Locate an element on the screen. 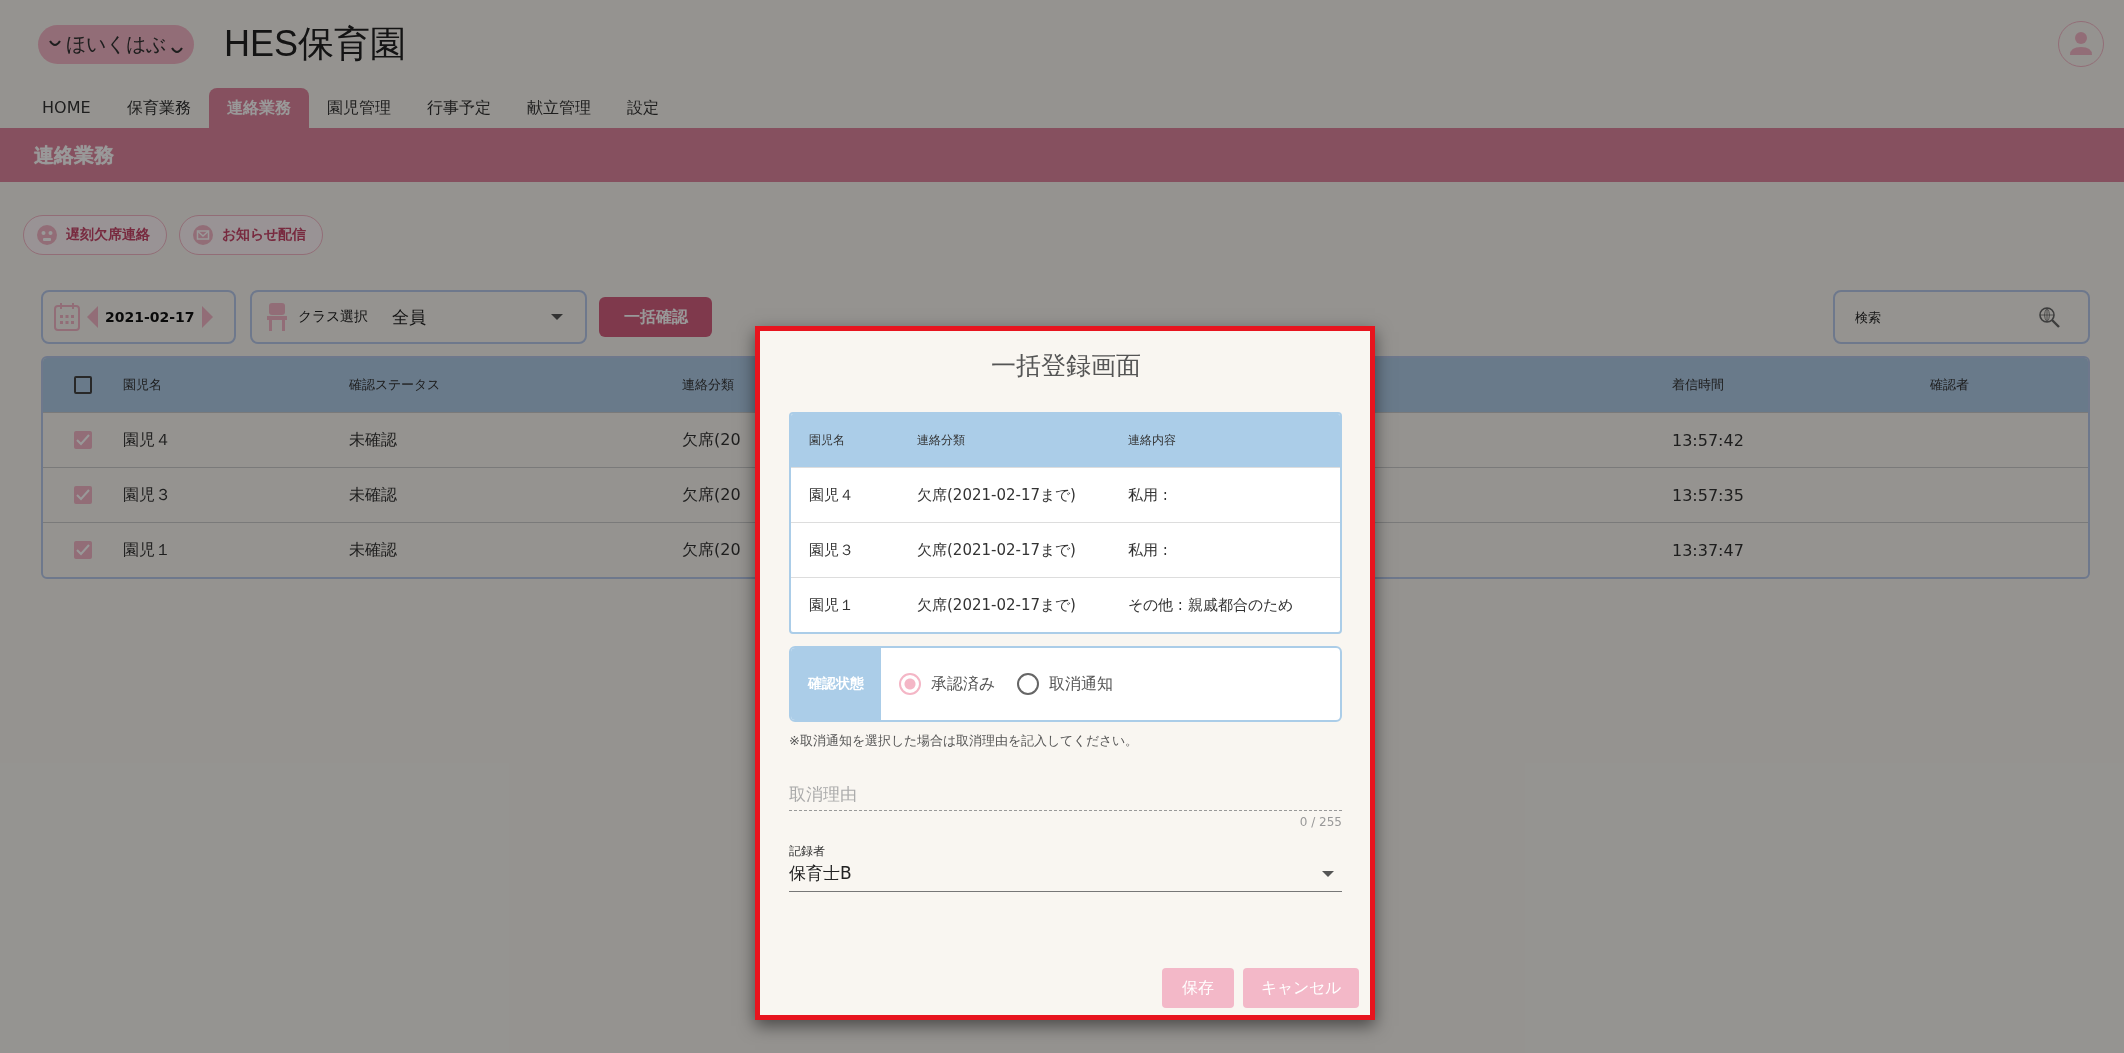 The width and height of the screenshot is (2124, 1053). table-cell-text: 園児３ is located at coordinates (832, 550).